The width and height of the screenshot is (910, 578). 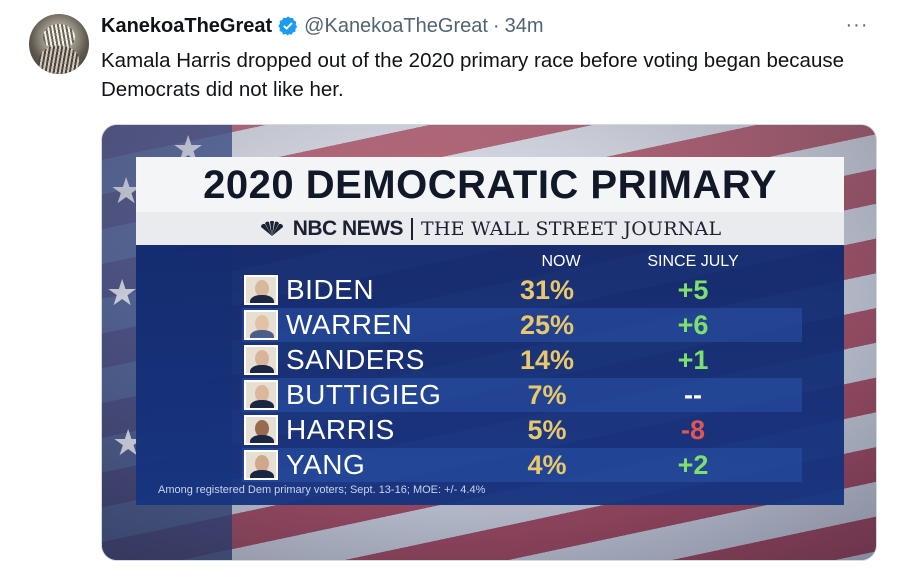 What do you see at coordinates (355, 359) in the screenshot?
I see `candidate-name: SANDERS` at bounding box center [355, 359].